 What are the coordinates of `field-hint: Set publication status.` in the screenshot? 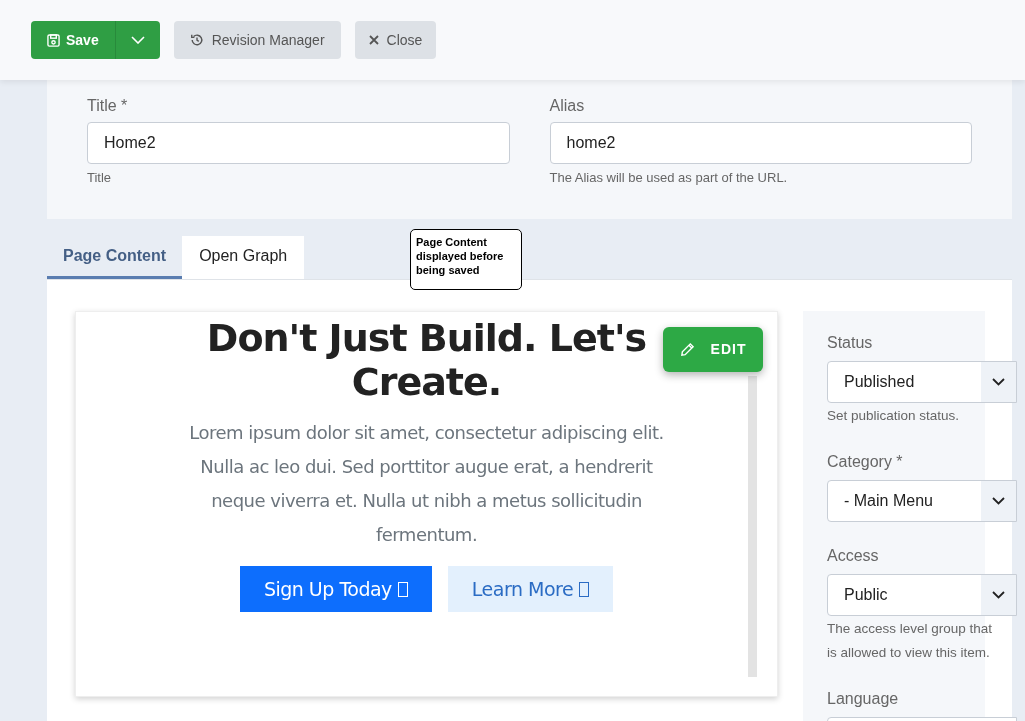 It's located at (894, 416).